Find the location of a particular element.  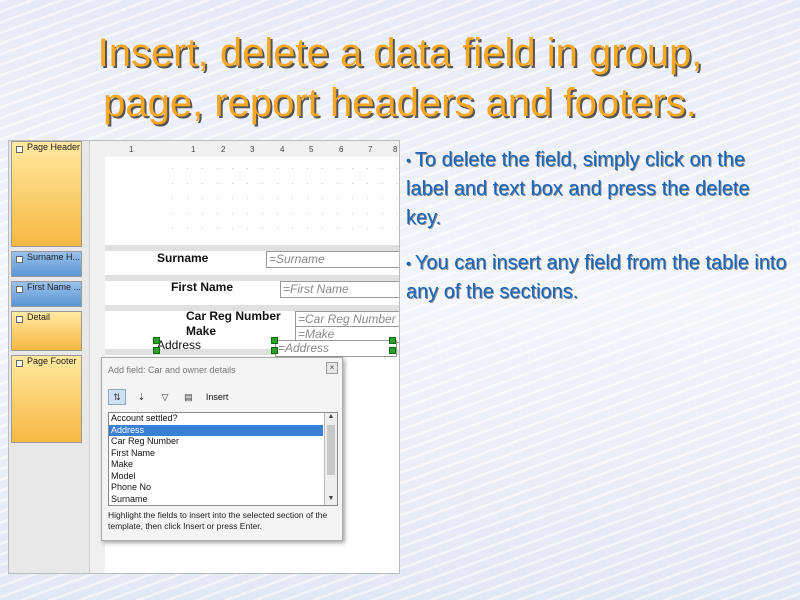

field-first-name: =First Name is located at coordinates (339, 289).